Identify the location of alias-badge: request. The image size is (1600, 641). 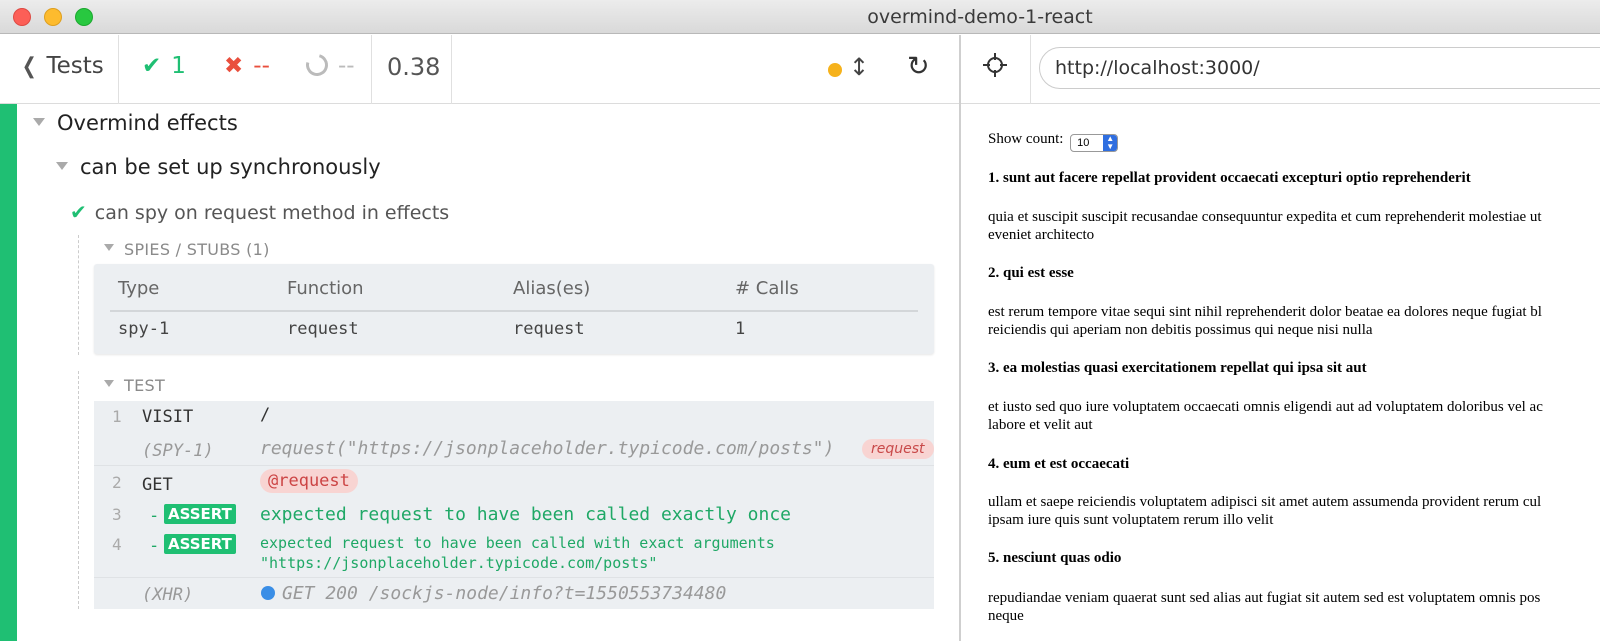
(898, 449).